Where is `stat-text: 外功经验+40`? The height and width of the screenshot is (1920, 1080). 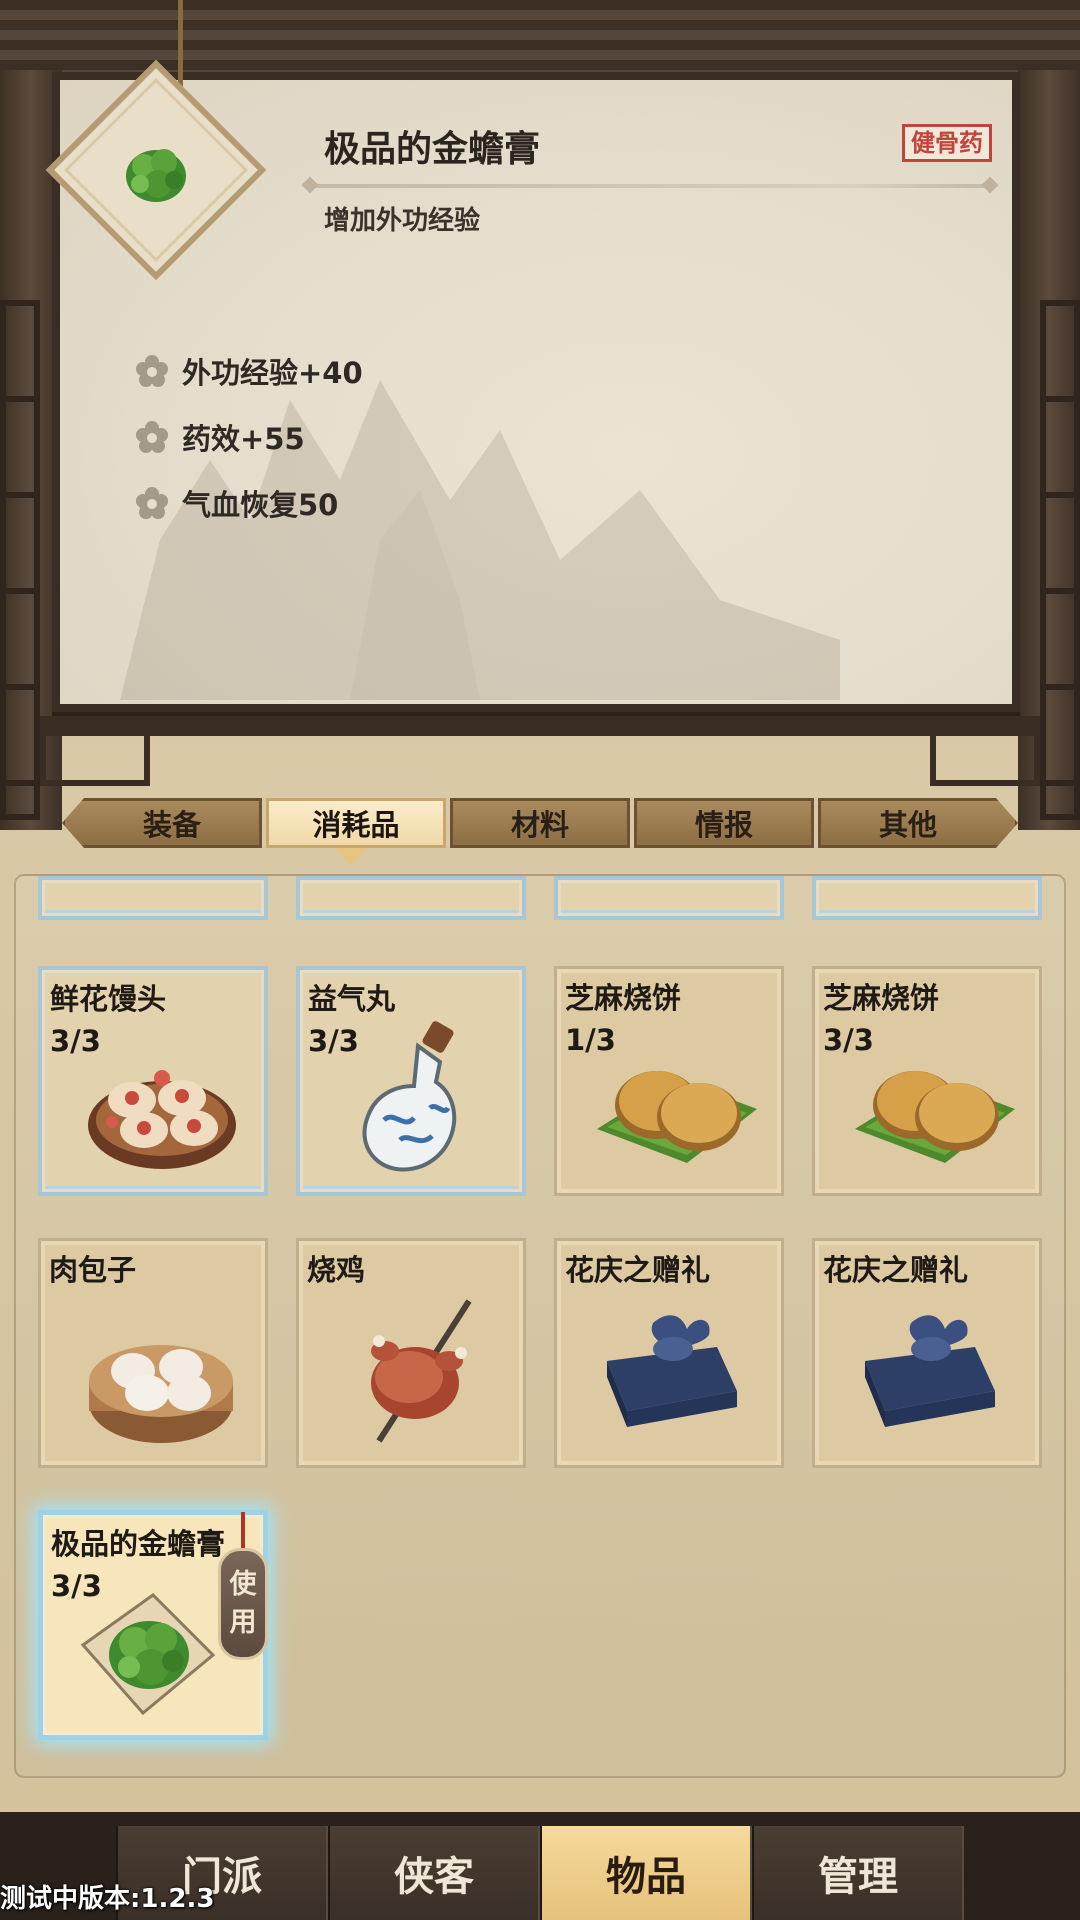
stat-text: 外功经验+40 is located at coordinates (272, 373).